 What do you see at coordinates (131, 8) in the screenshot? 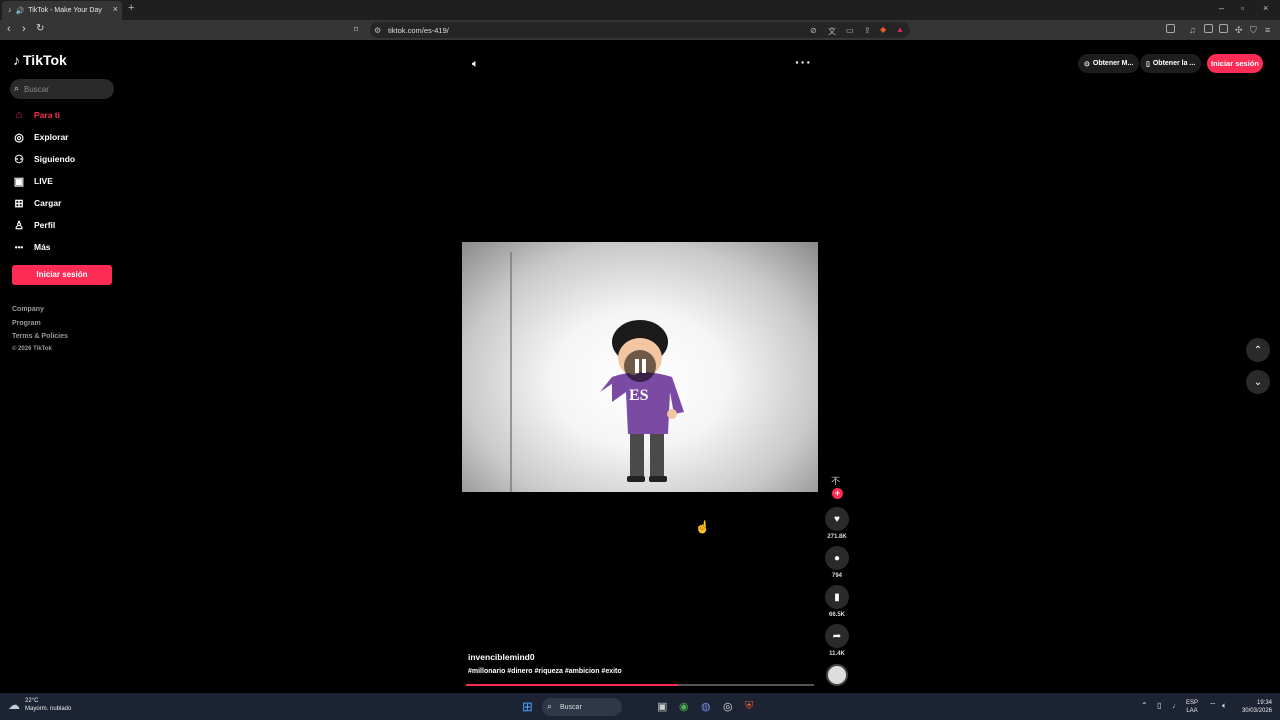
I see `new-tab-button: +` at bounding box center [131, 8].